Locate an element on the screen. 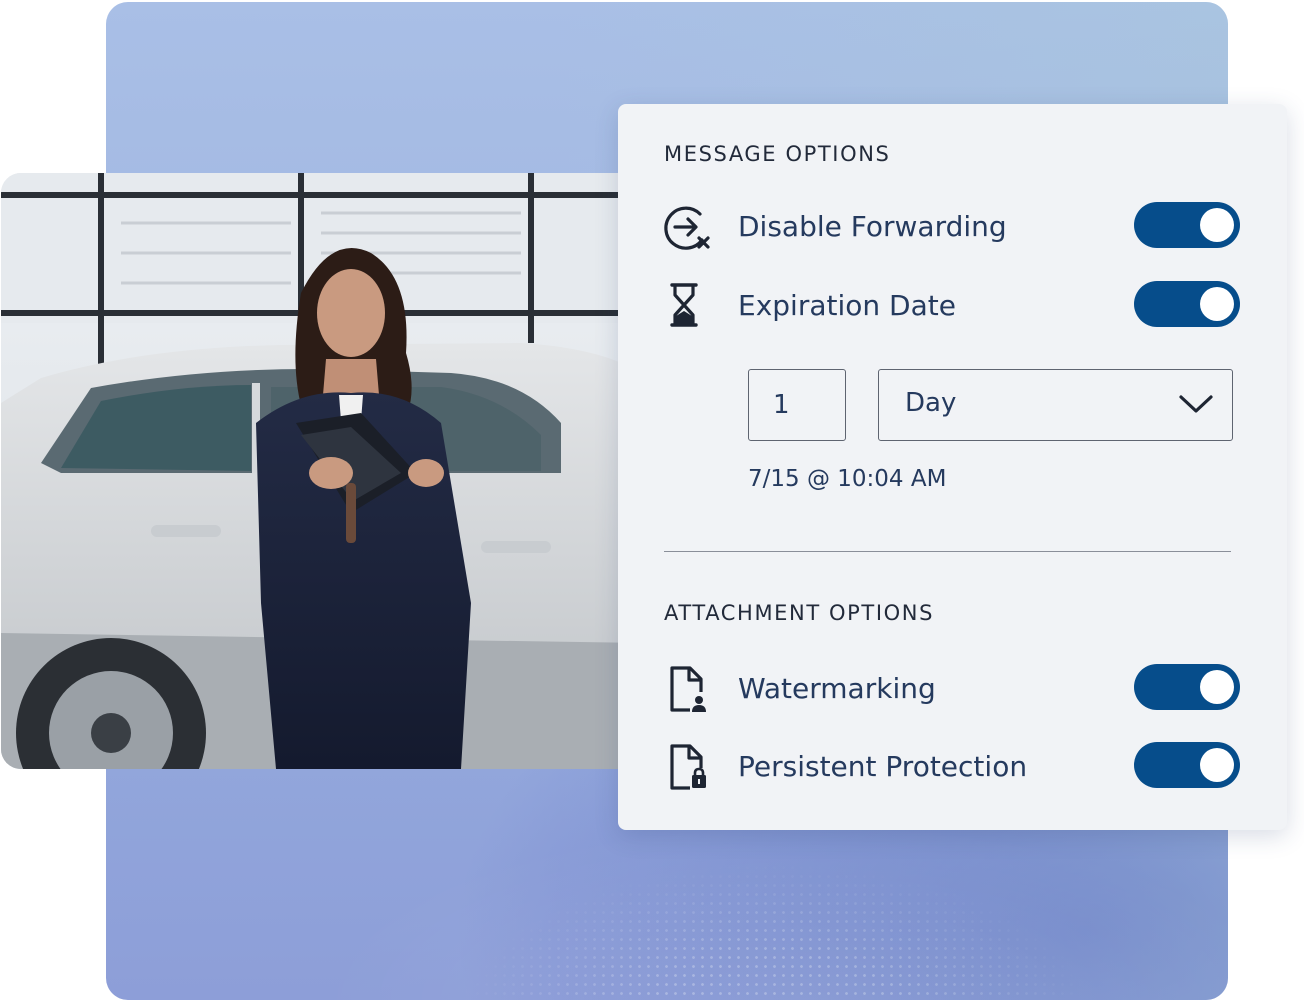  option-disable-forwarding: Disable Forwarding is located at coordinates (952, 229).